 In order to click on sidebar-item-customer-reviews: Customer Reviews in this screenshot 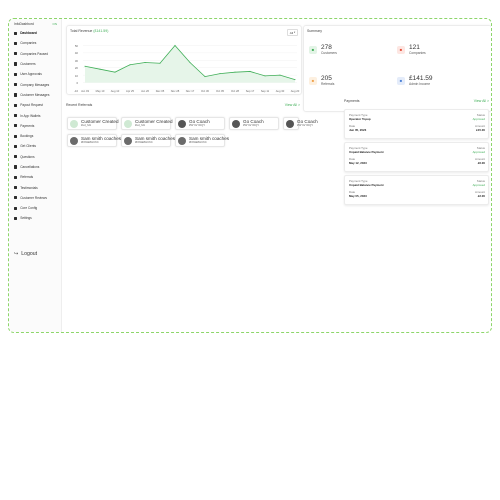, I will do `click(35, 198)`.